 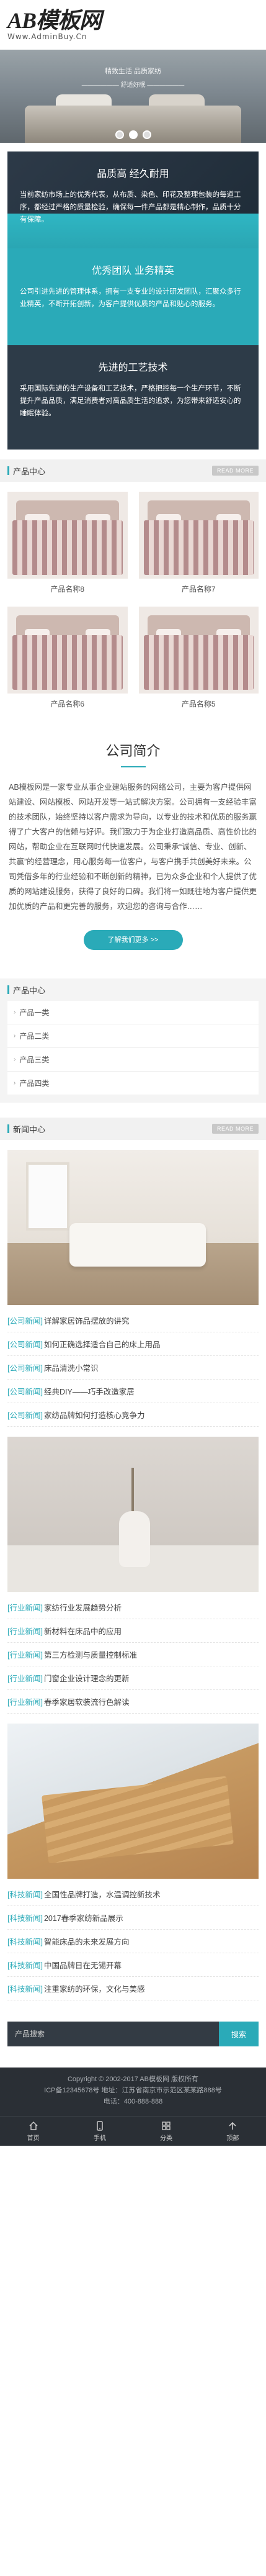 I want to click on news-image-wood, so click(x=133, y=1801).